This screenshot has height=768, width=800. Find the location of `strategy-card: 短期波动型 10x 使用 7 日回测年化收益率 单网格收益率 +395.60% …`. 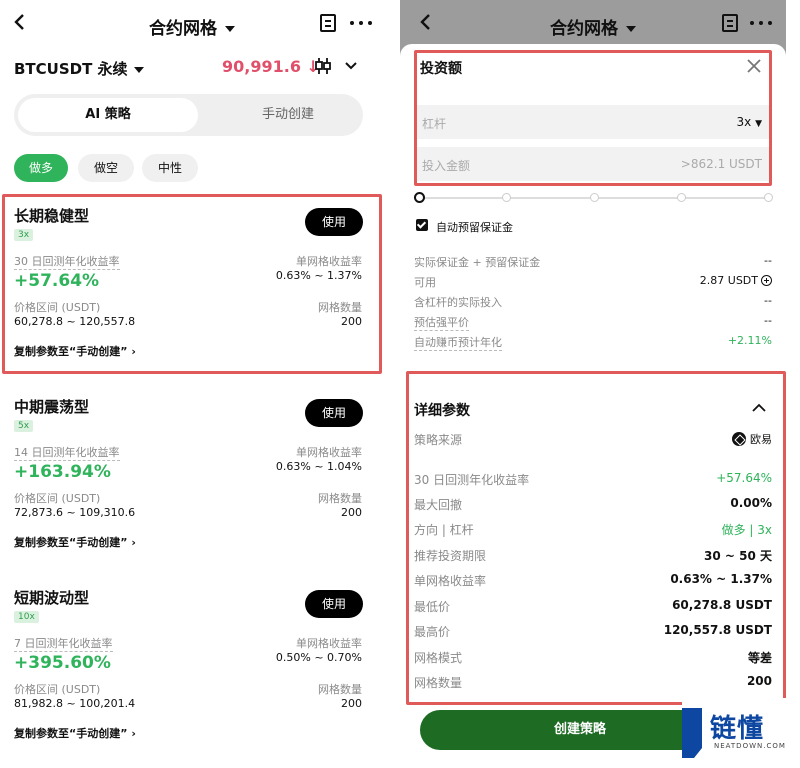

strategy-card: 短期波动型 10x 使用 7 日回测年化收益率 单网格收益率 +395.60% … is located at coordinates (190, 665).